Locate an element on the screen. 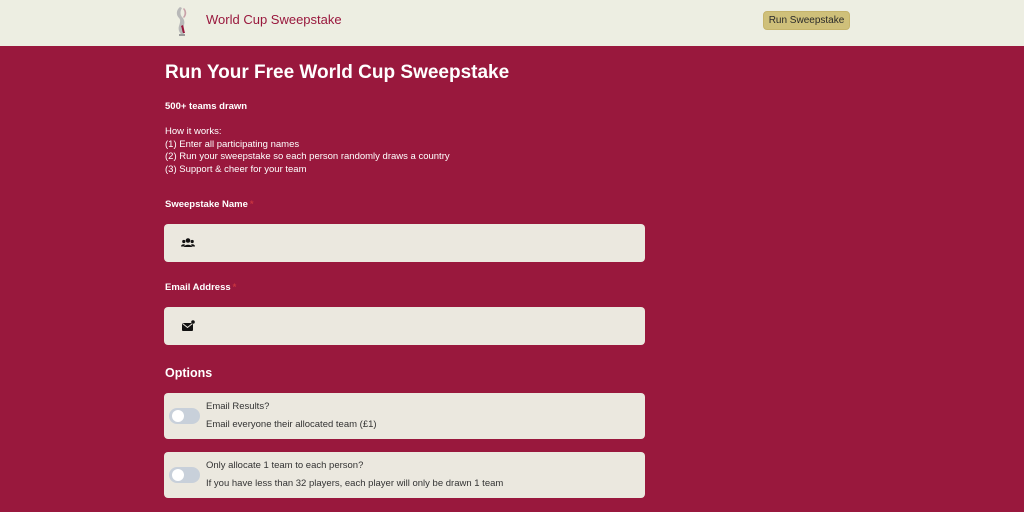 The width and height of the screenshot is (1024, 512). one-team-toggle is located at coordinates (184, 475).